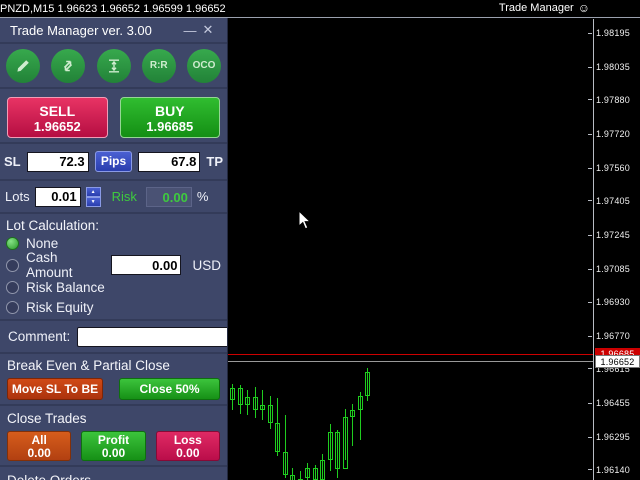  What do you see at coordinates (609, 403) in the screenshot?
I see `y-axis-tick: 1.96455` at bounding box center [609, 403].